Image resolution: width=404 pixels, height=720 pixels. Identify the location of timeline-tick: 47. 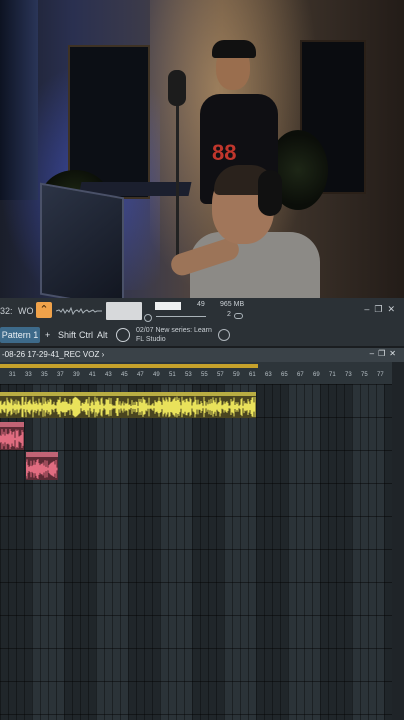
(140, 375).